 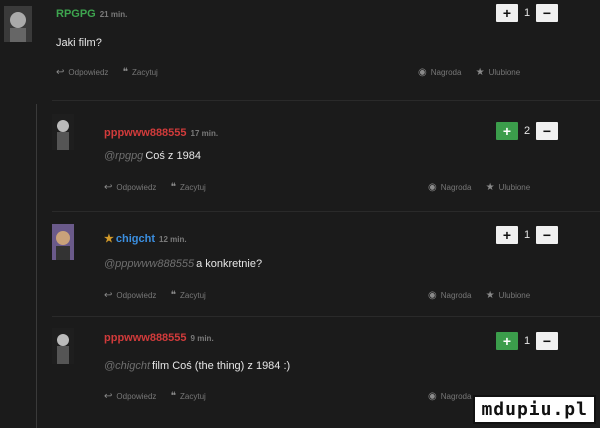 I want to click on comment-time: 12 min., so click(x=173, y=239).